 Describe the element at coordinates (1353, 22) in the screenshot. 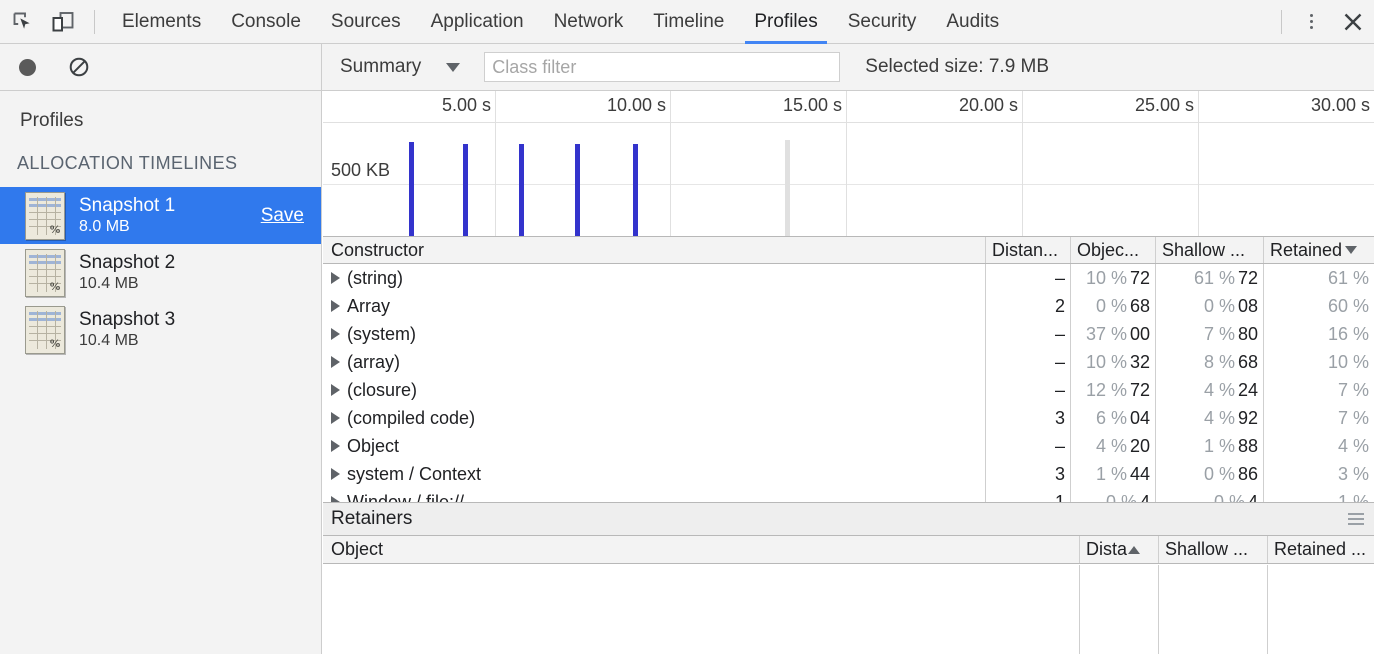

I see `close-icon` at that location.